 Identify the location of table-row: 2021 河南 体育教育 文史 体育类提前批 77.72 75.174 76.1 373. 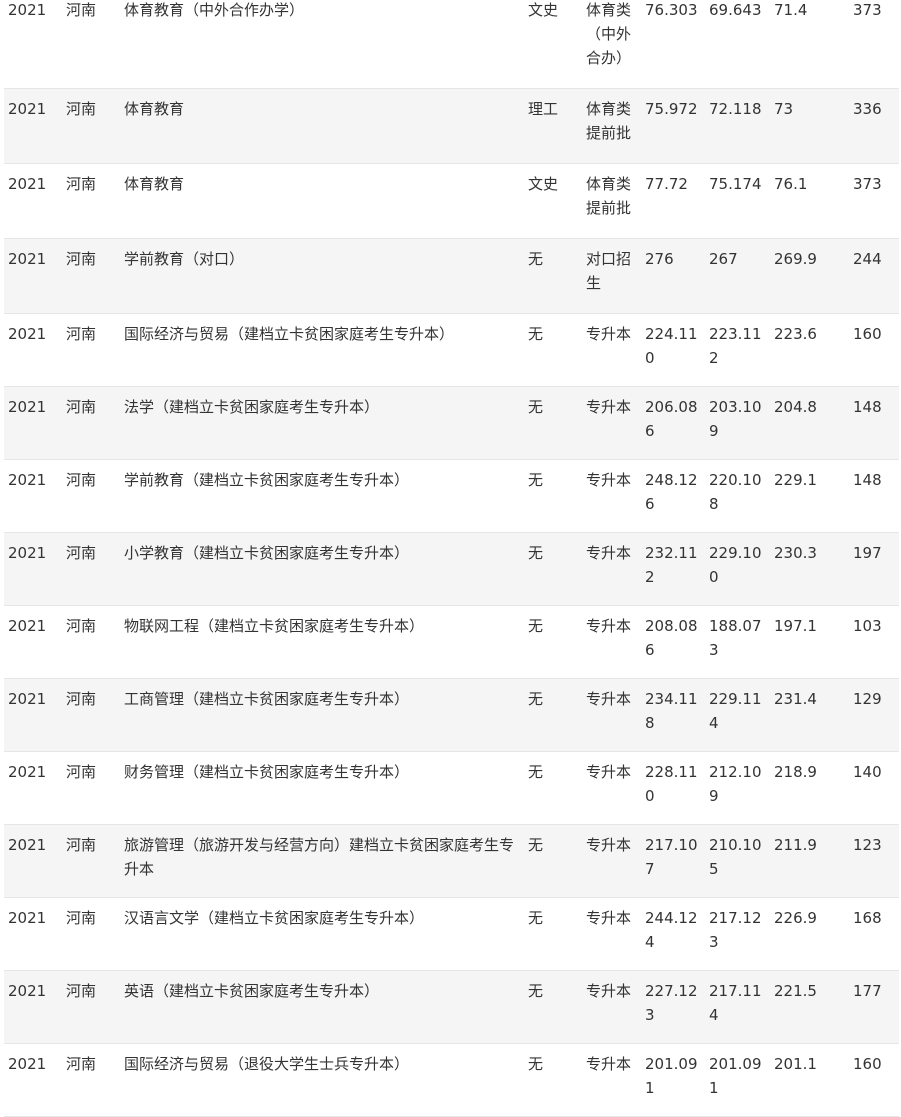
(451, 201).